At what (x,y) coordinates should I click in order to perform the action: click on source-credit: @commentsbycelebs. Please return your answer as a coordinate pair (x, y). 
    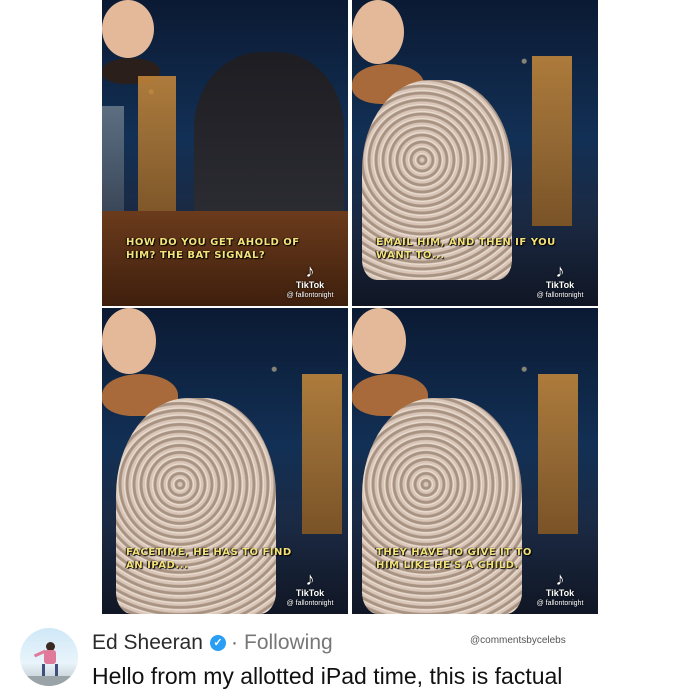
    Looking at the image, I should click on (518, 640).